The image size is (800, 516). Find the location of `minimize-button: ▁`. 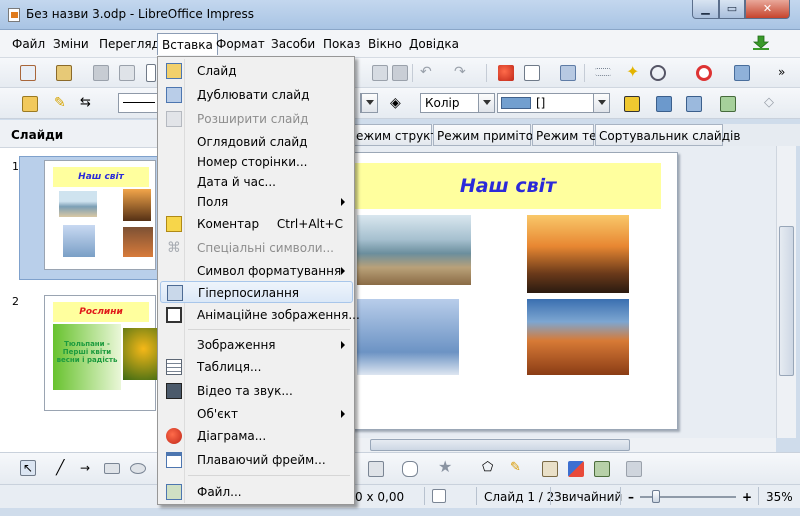

minimize-button: ▁ is located at coordinates (705, 9).